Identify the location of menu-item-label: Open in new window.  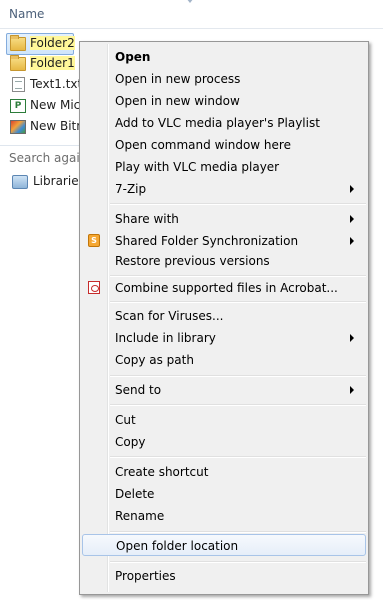
(177, 101).